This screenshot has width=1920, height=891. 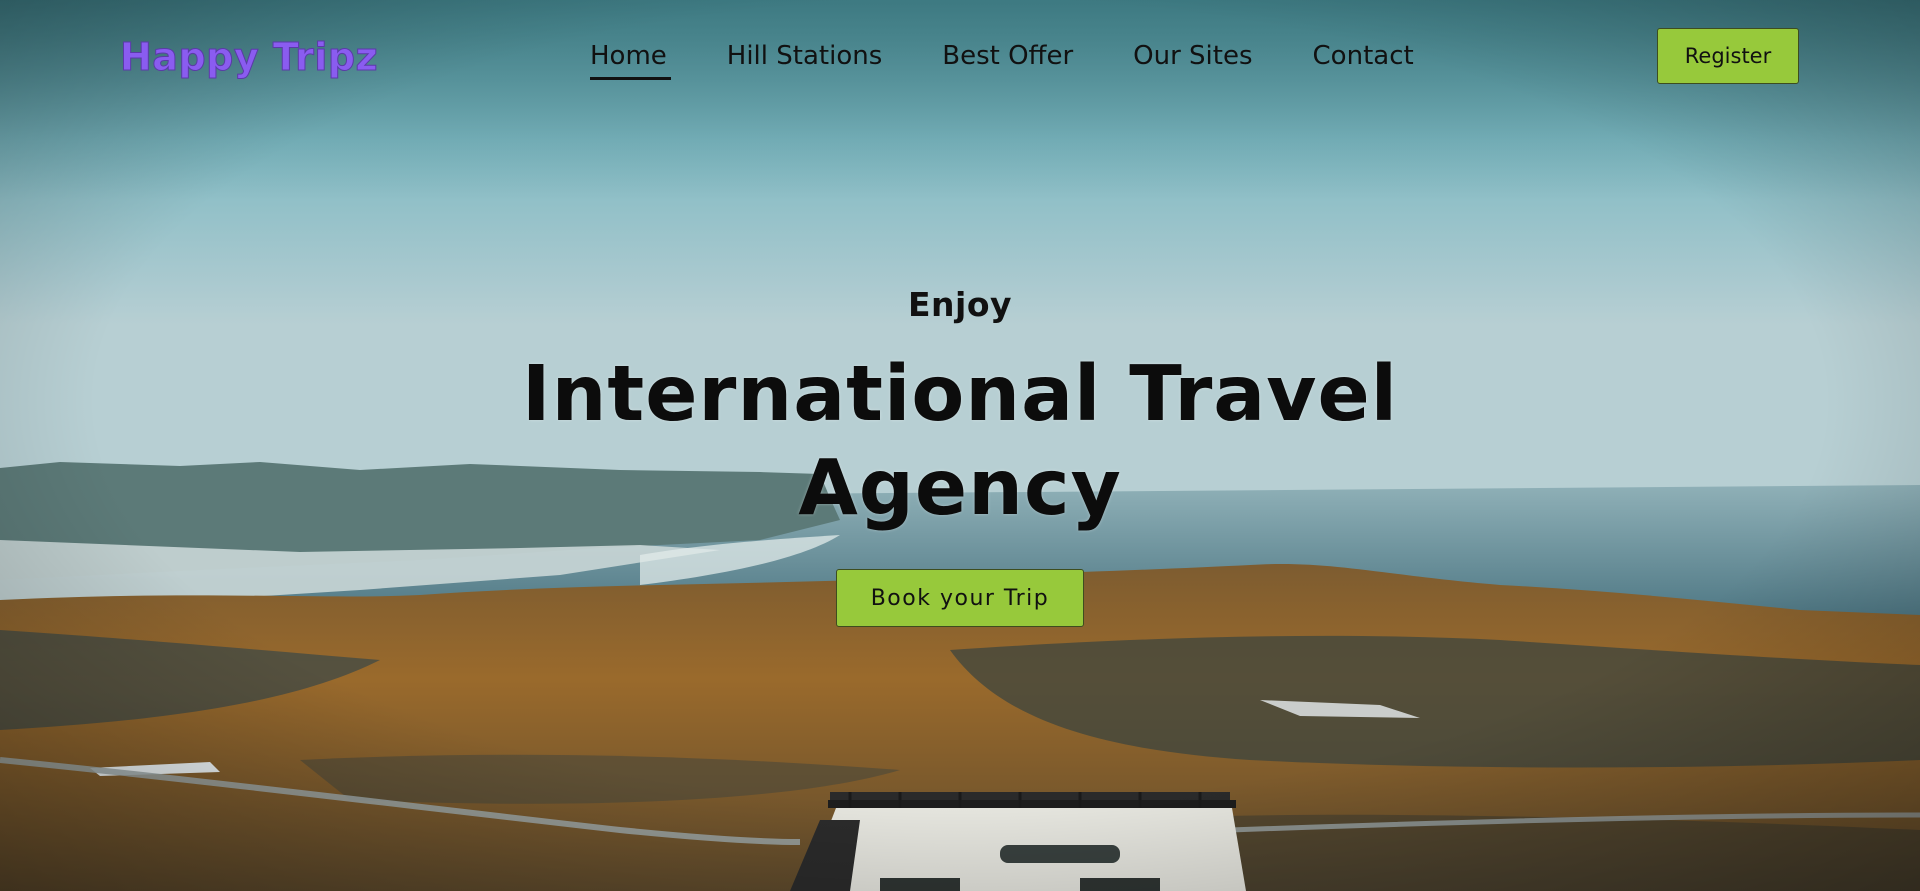 What do you see at coordinates (1007, 56) in the screenshot?
I see `nav-item-best-offer: Best Offer` at bounding box center [1007, 56].